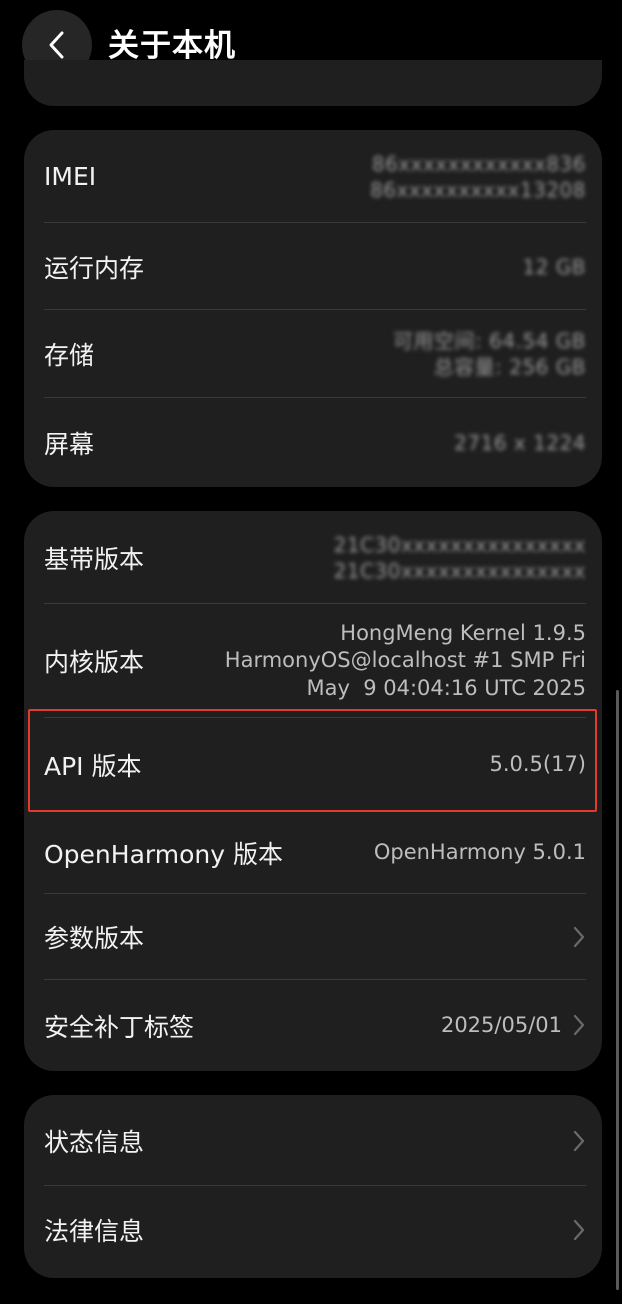 The image size is (622, 1304). I want to click on page-title: 关于本机, so click(172, 46).